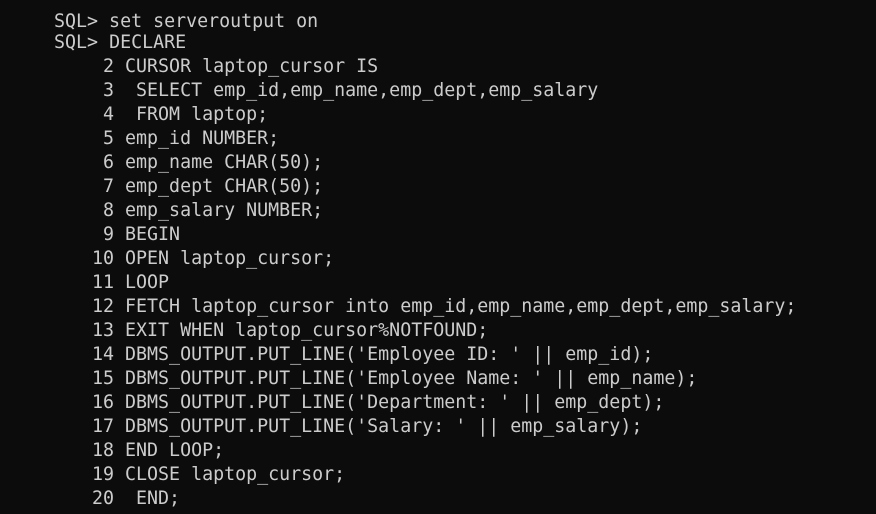  I want to click on terminal-line: 11 LOOP, so click(89, 270).